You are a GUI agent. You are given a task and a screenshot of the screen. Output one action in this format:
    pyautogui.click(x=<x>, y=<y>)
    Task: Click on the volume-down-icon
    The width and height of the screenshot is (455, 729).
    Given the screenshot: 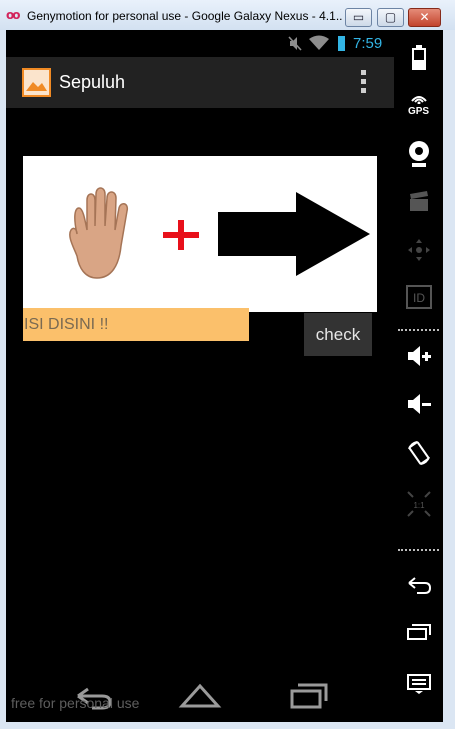 What is the action you would take?
    pyautogui.click(x=419, y=404)
    